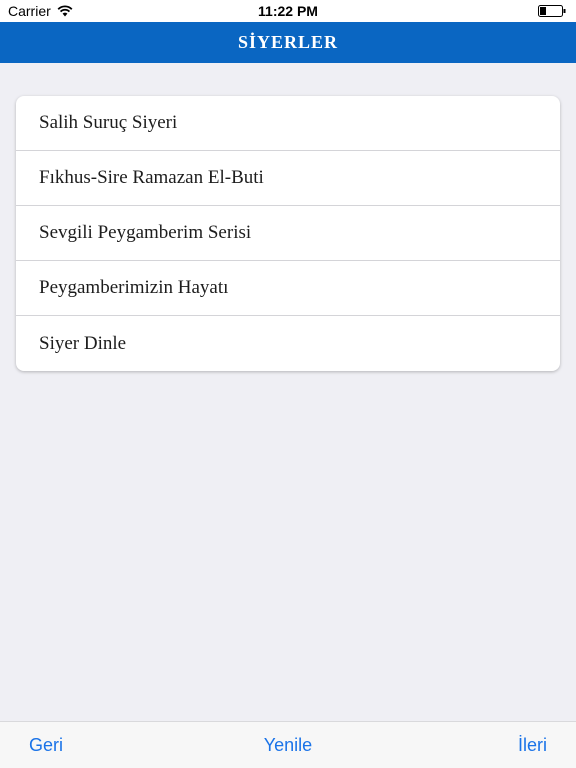  Describe the element at coordinates (151, 177) in the screenshot. I see `list-item-label: Fıkhus-Sire Ramazan El-Buti` at that location.